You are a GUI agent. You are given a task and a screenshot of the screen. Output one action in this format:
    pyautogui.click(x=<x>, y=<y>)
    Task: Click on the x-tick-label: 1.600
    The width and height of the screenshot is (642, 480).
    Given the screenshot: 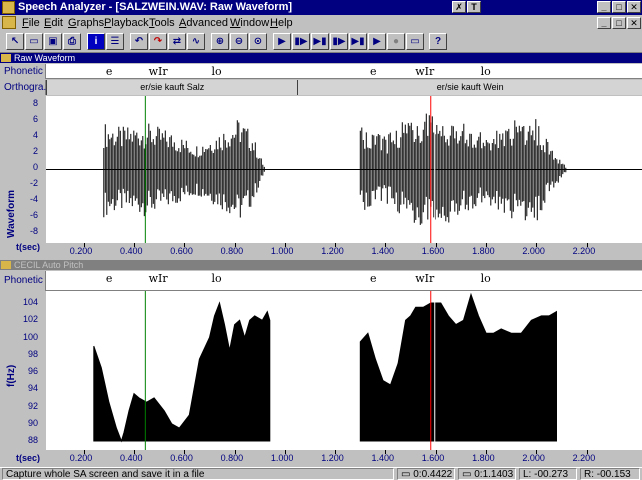 What is the action you would take?
    pyautogui.click(x=433, y=251)
    